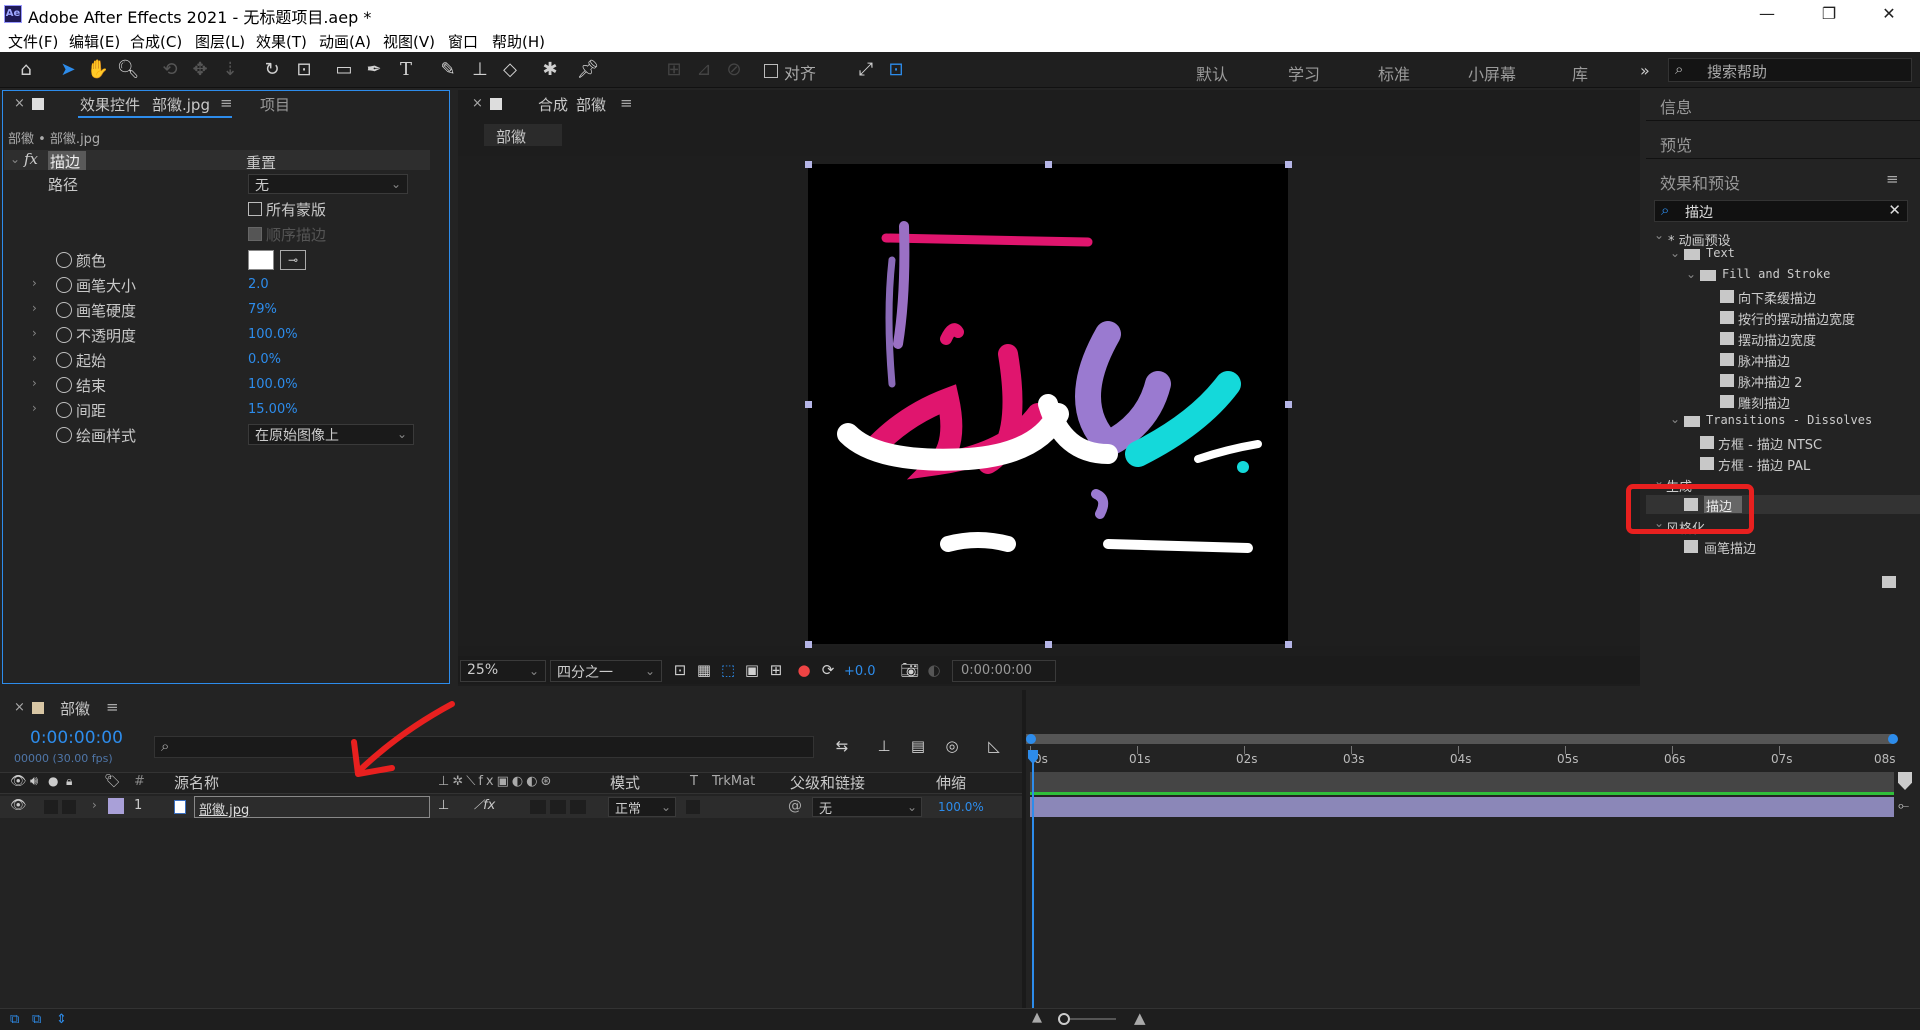 This screenshot has width=1920, height=1030. What do you see at coordinates (553, 104) in the screenshot?
I see `tab-composition: 合成` at bounding box center [553, 104].